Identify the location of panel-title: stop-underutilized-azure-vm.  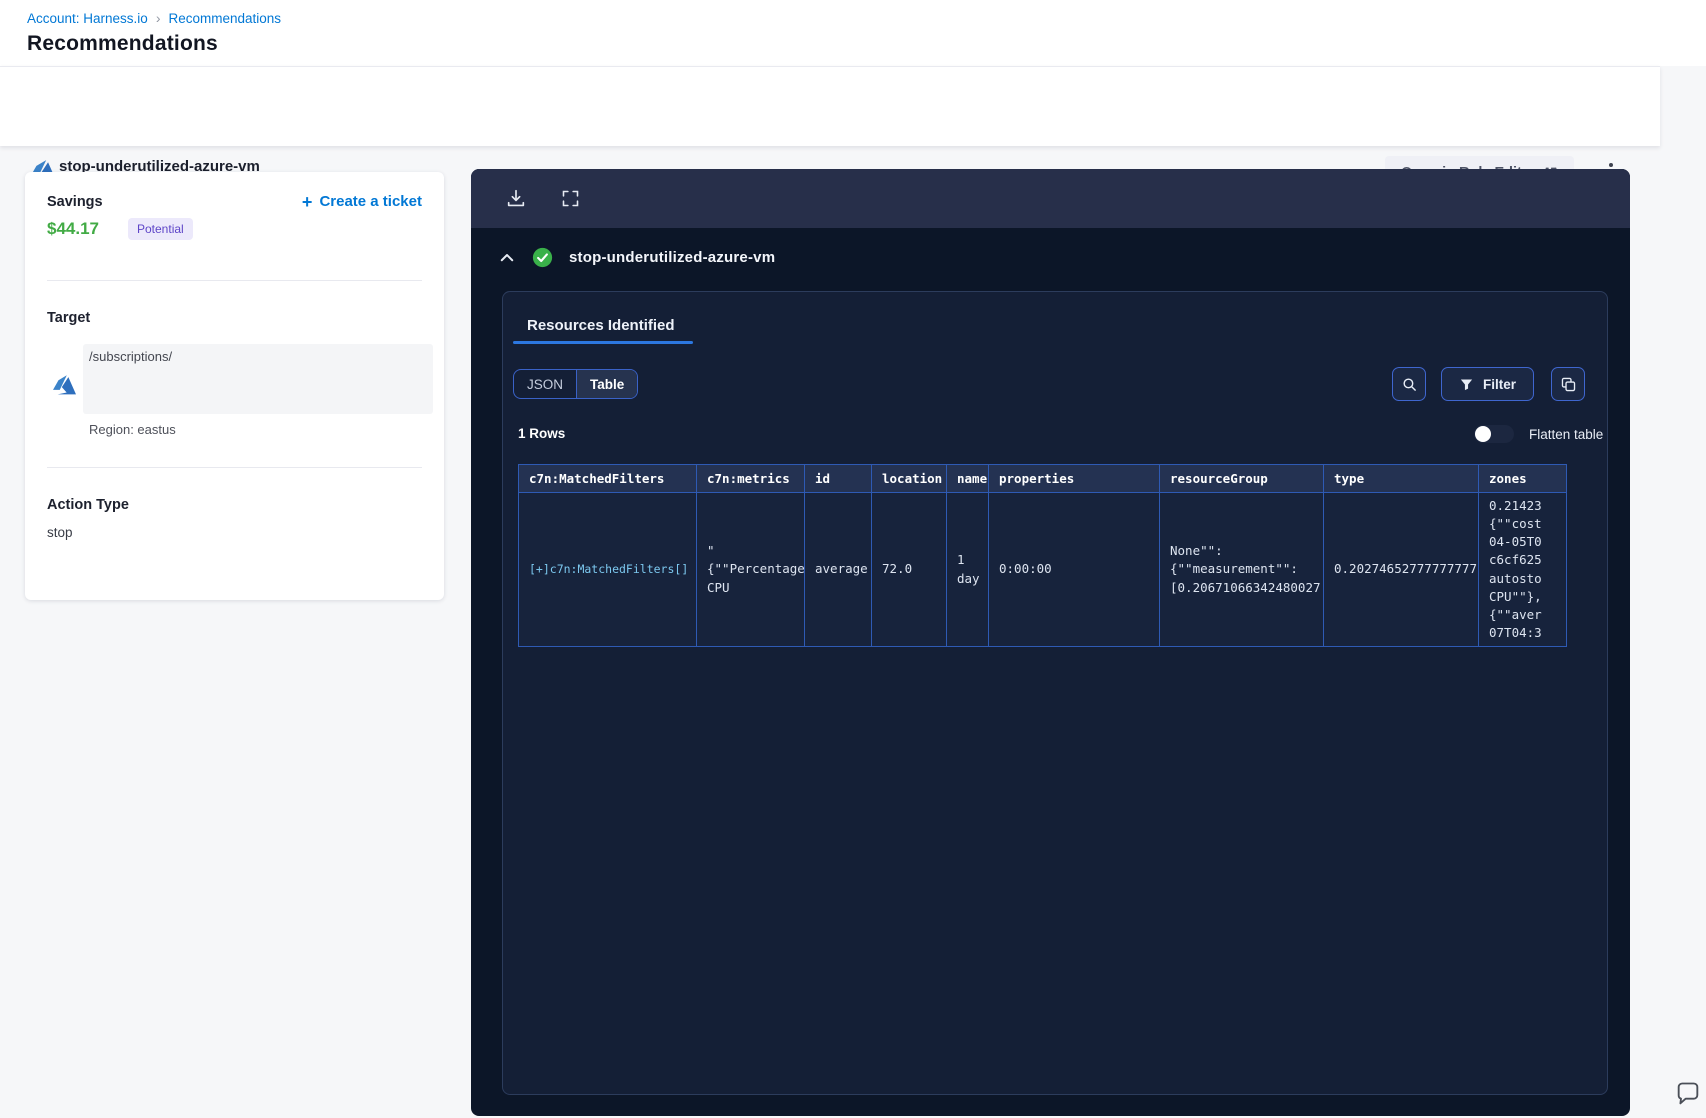
(672, 257).